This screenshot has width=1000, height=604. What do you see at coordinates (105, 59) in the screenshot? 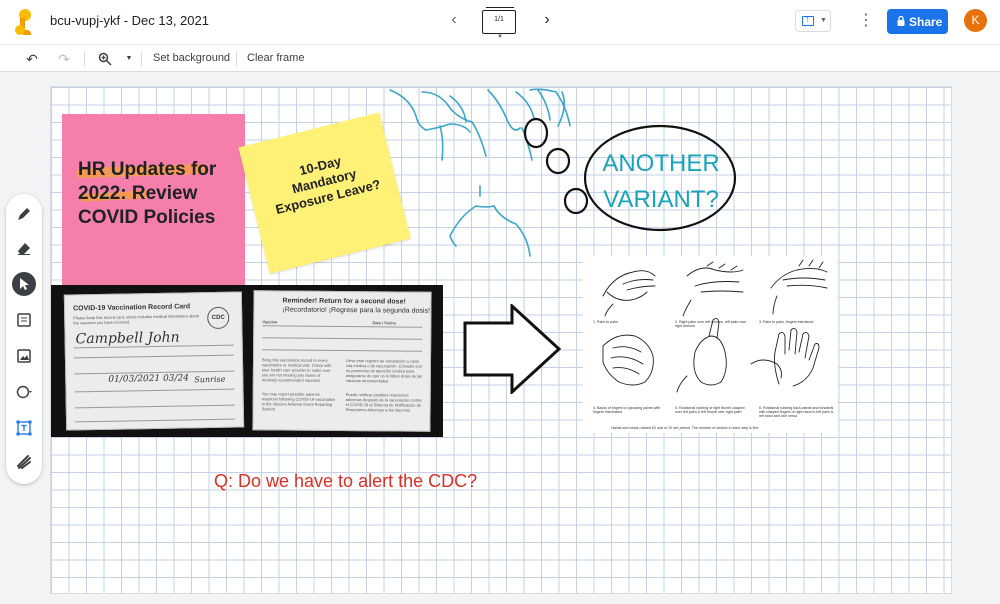
I see `zoom-icon` at bounding box center [105, 59].